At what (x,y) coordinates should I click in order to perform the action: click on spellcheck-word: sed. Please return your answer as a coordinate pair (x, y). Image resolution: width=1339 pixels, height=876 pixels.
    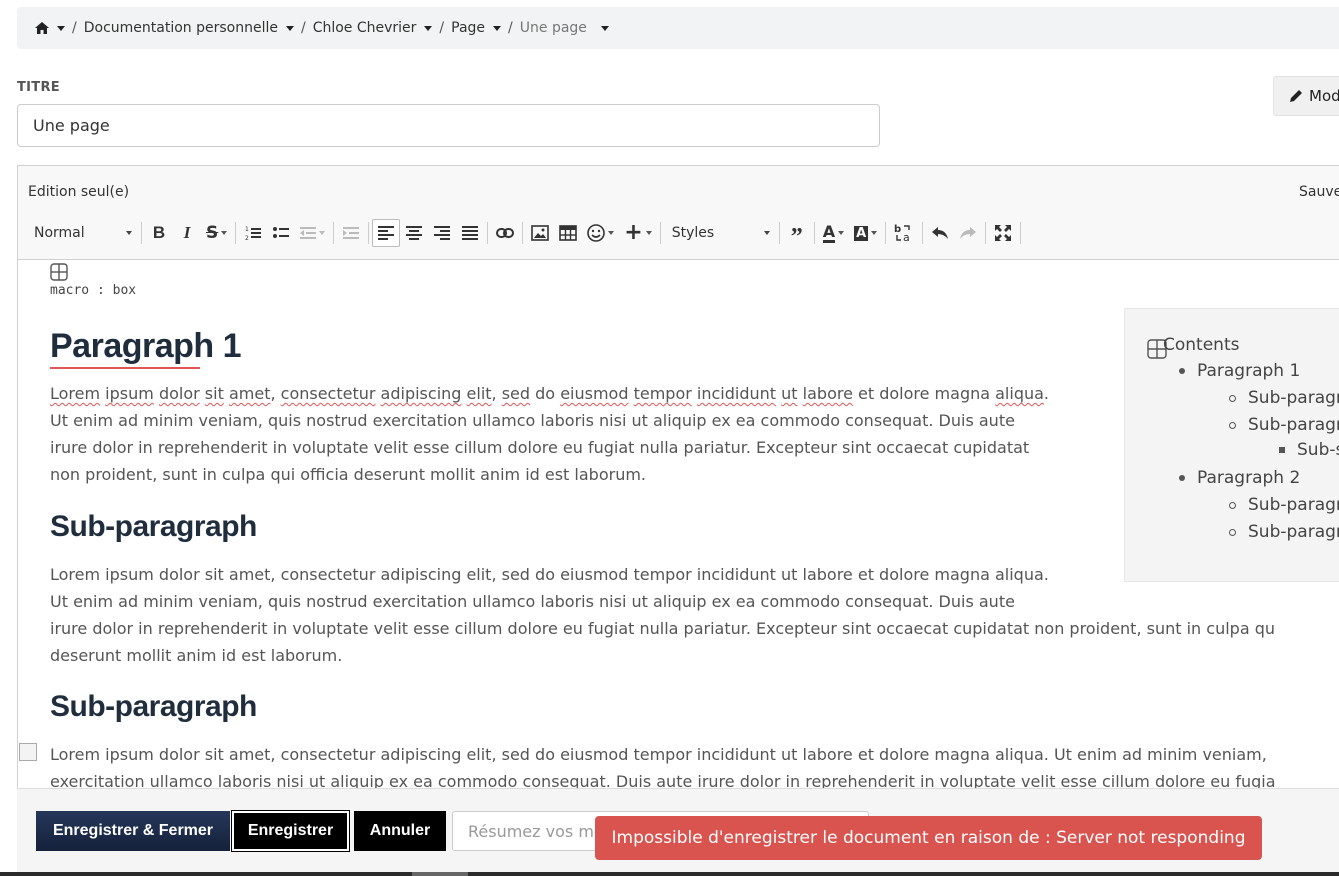
    Looking at the image, I should click on (516, 393).